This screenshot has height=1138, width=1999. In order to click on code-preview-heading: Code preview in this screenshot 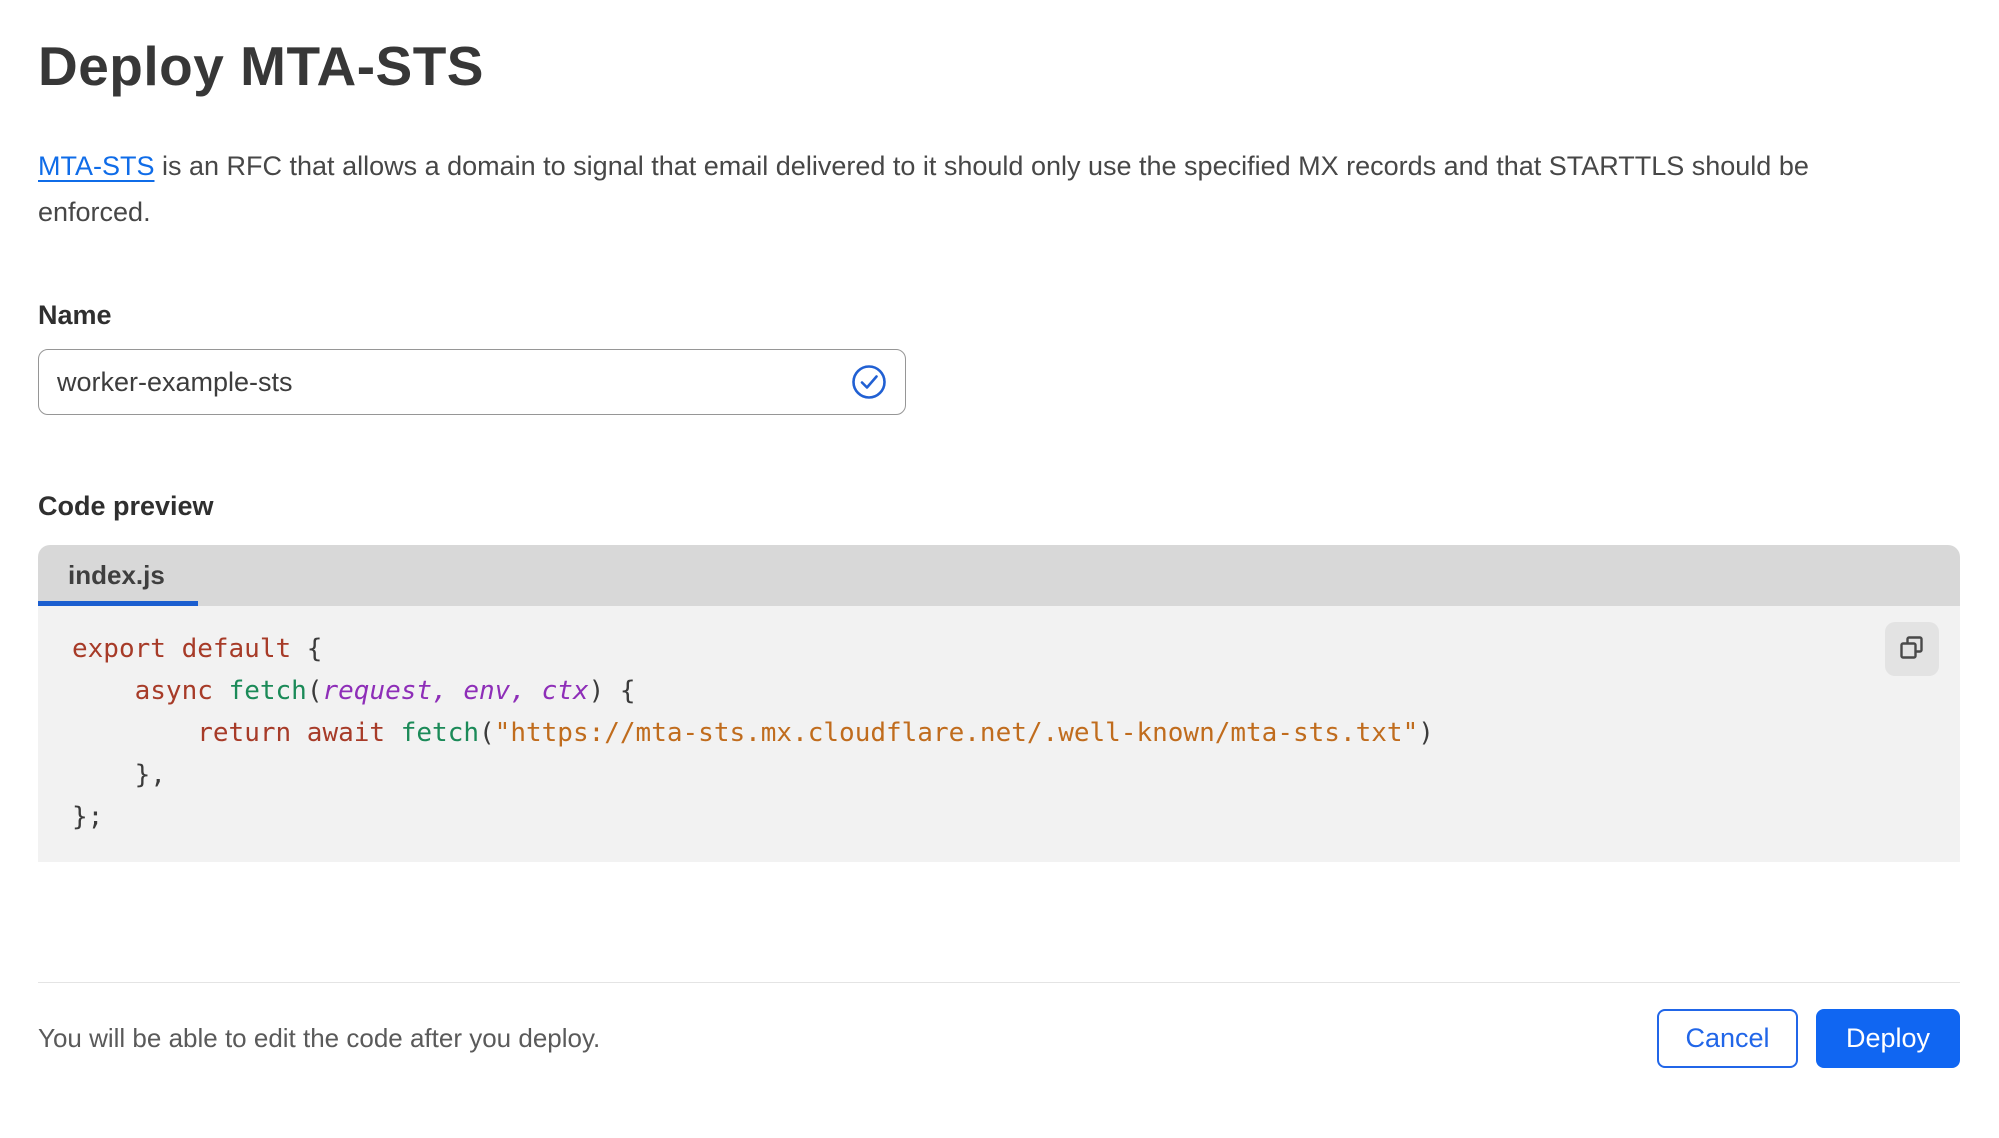, I will do `click(126, 506)`.